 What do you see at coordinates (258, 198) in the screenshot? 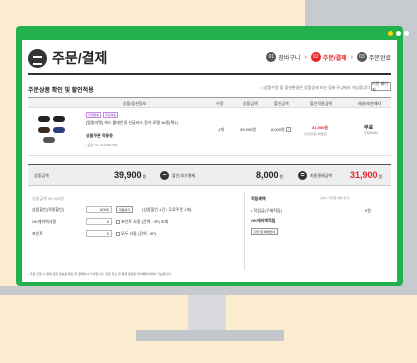
I see `benefits-title: 적립혜택` at bounding box center [258, 198].